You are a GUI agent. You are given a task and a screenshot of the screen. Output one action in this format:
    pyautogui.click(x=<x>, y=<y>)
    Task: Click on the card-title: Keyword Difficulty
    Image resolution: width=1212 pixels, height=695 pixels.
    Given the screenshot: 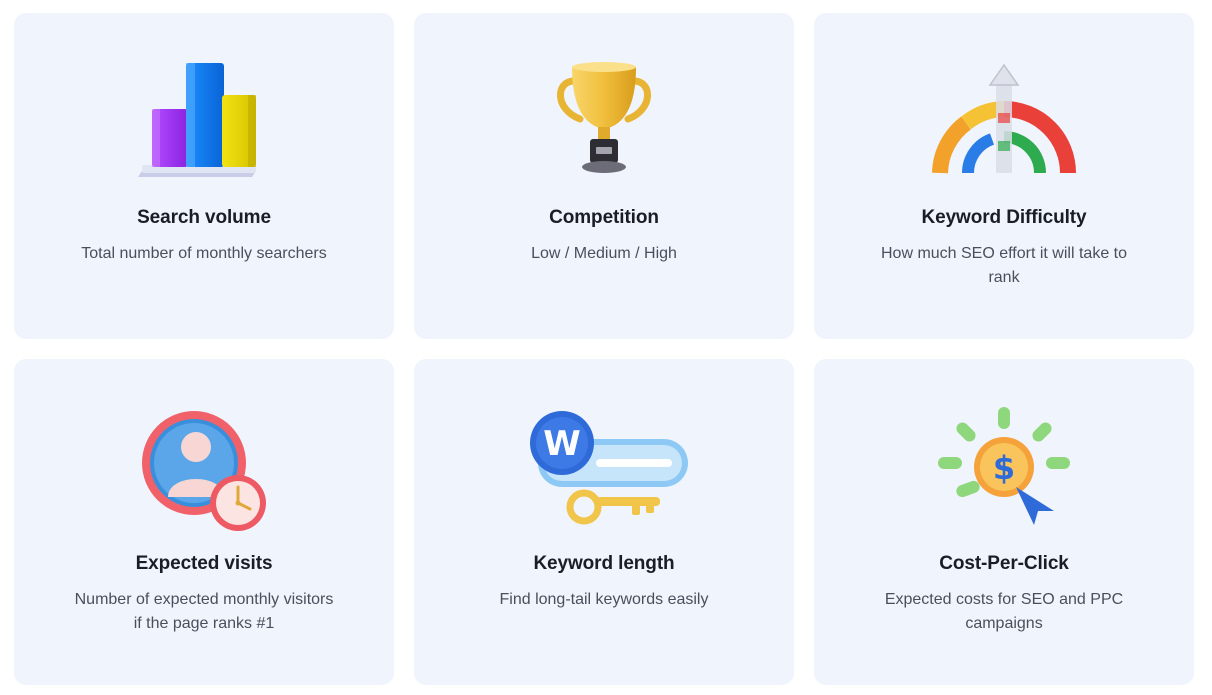 What is the action you would take?
    pyautogui.click(x=1004, y=217)
    